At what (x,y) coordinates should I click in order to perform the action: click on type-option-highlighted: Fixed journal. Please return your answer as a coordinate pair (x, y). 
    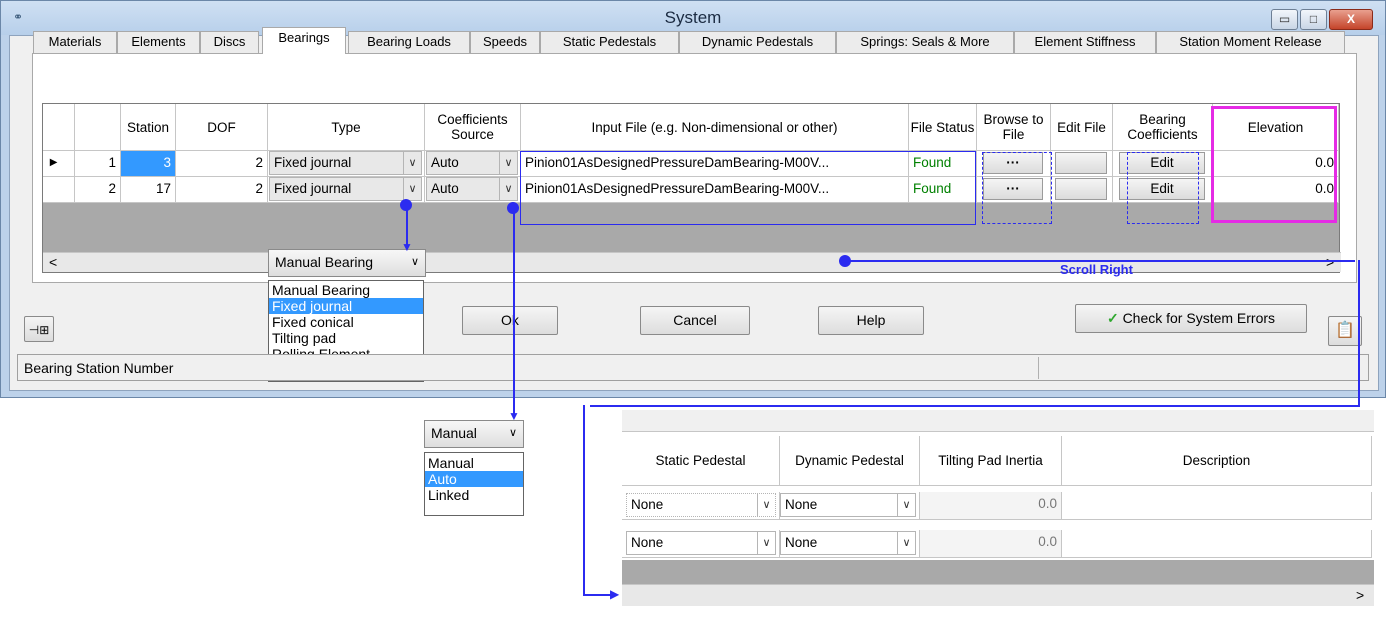
    Looking at the image, I should click on (346, 306).